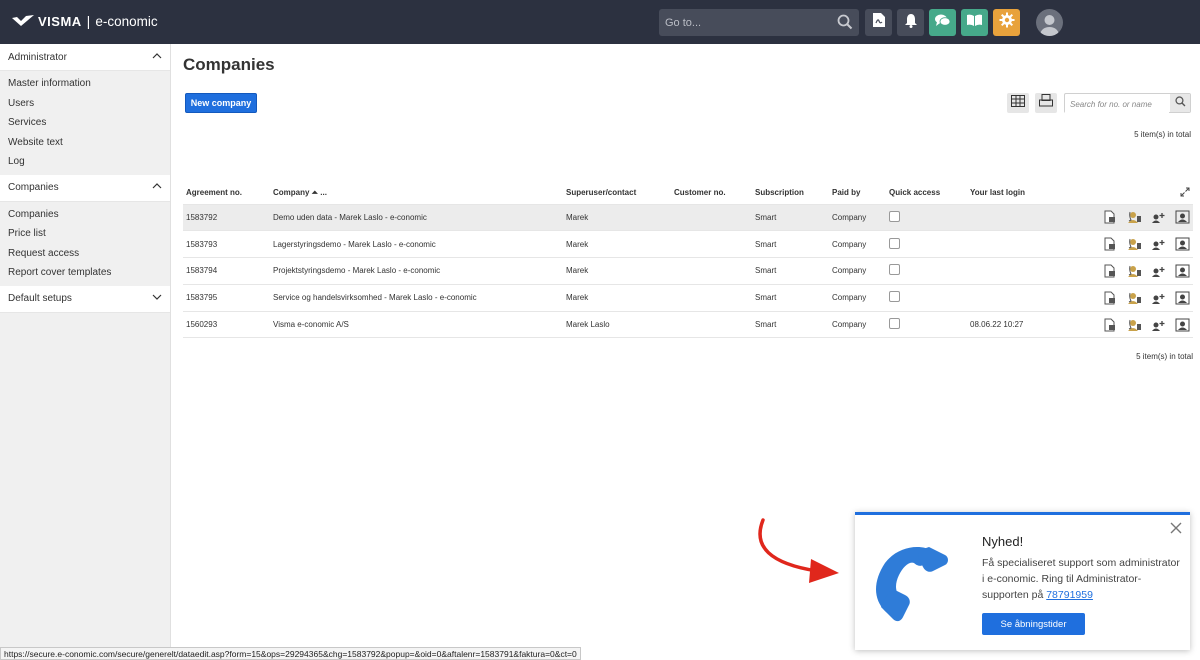  I want to click on phone-icon, so click(916, 586).